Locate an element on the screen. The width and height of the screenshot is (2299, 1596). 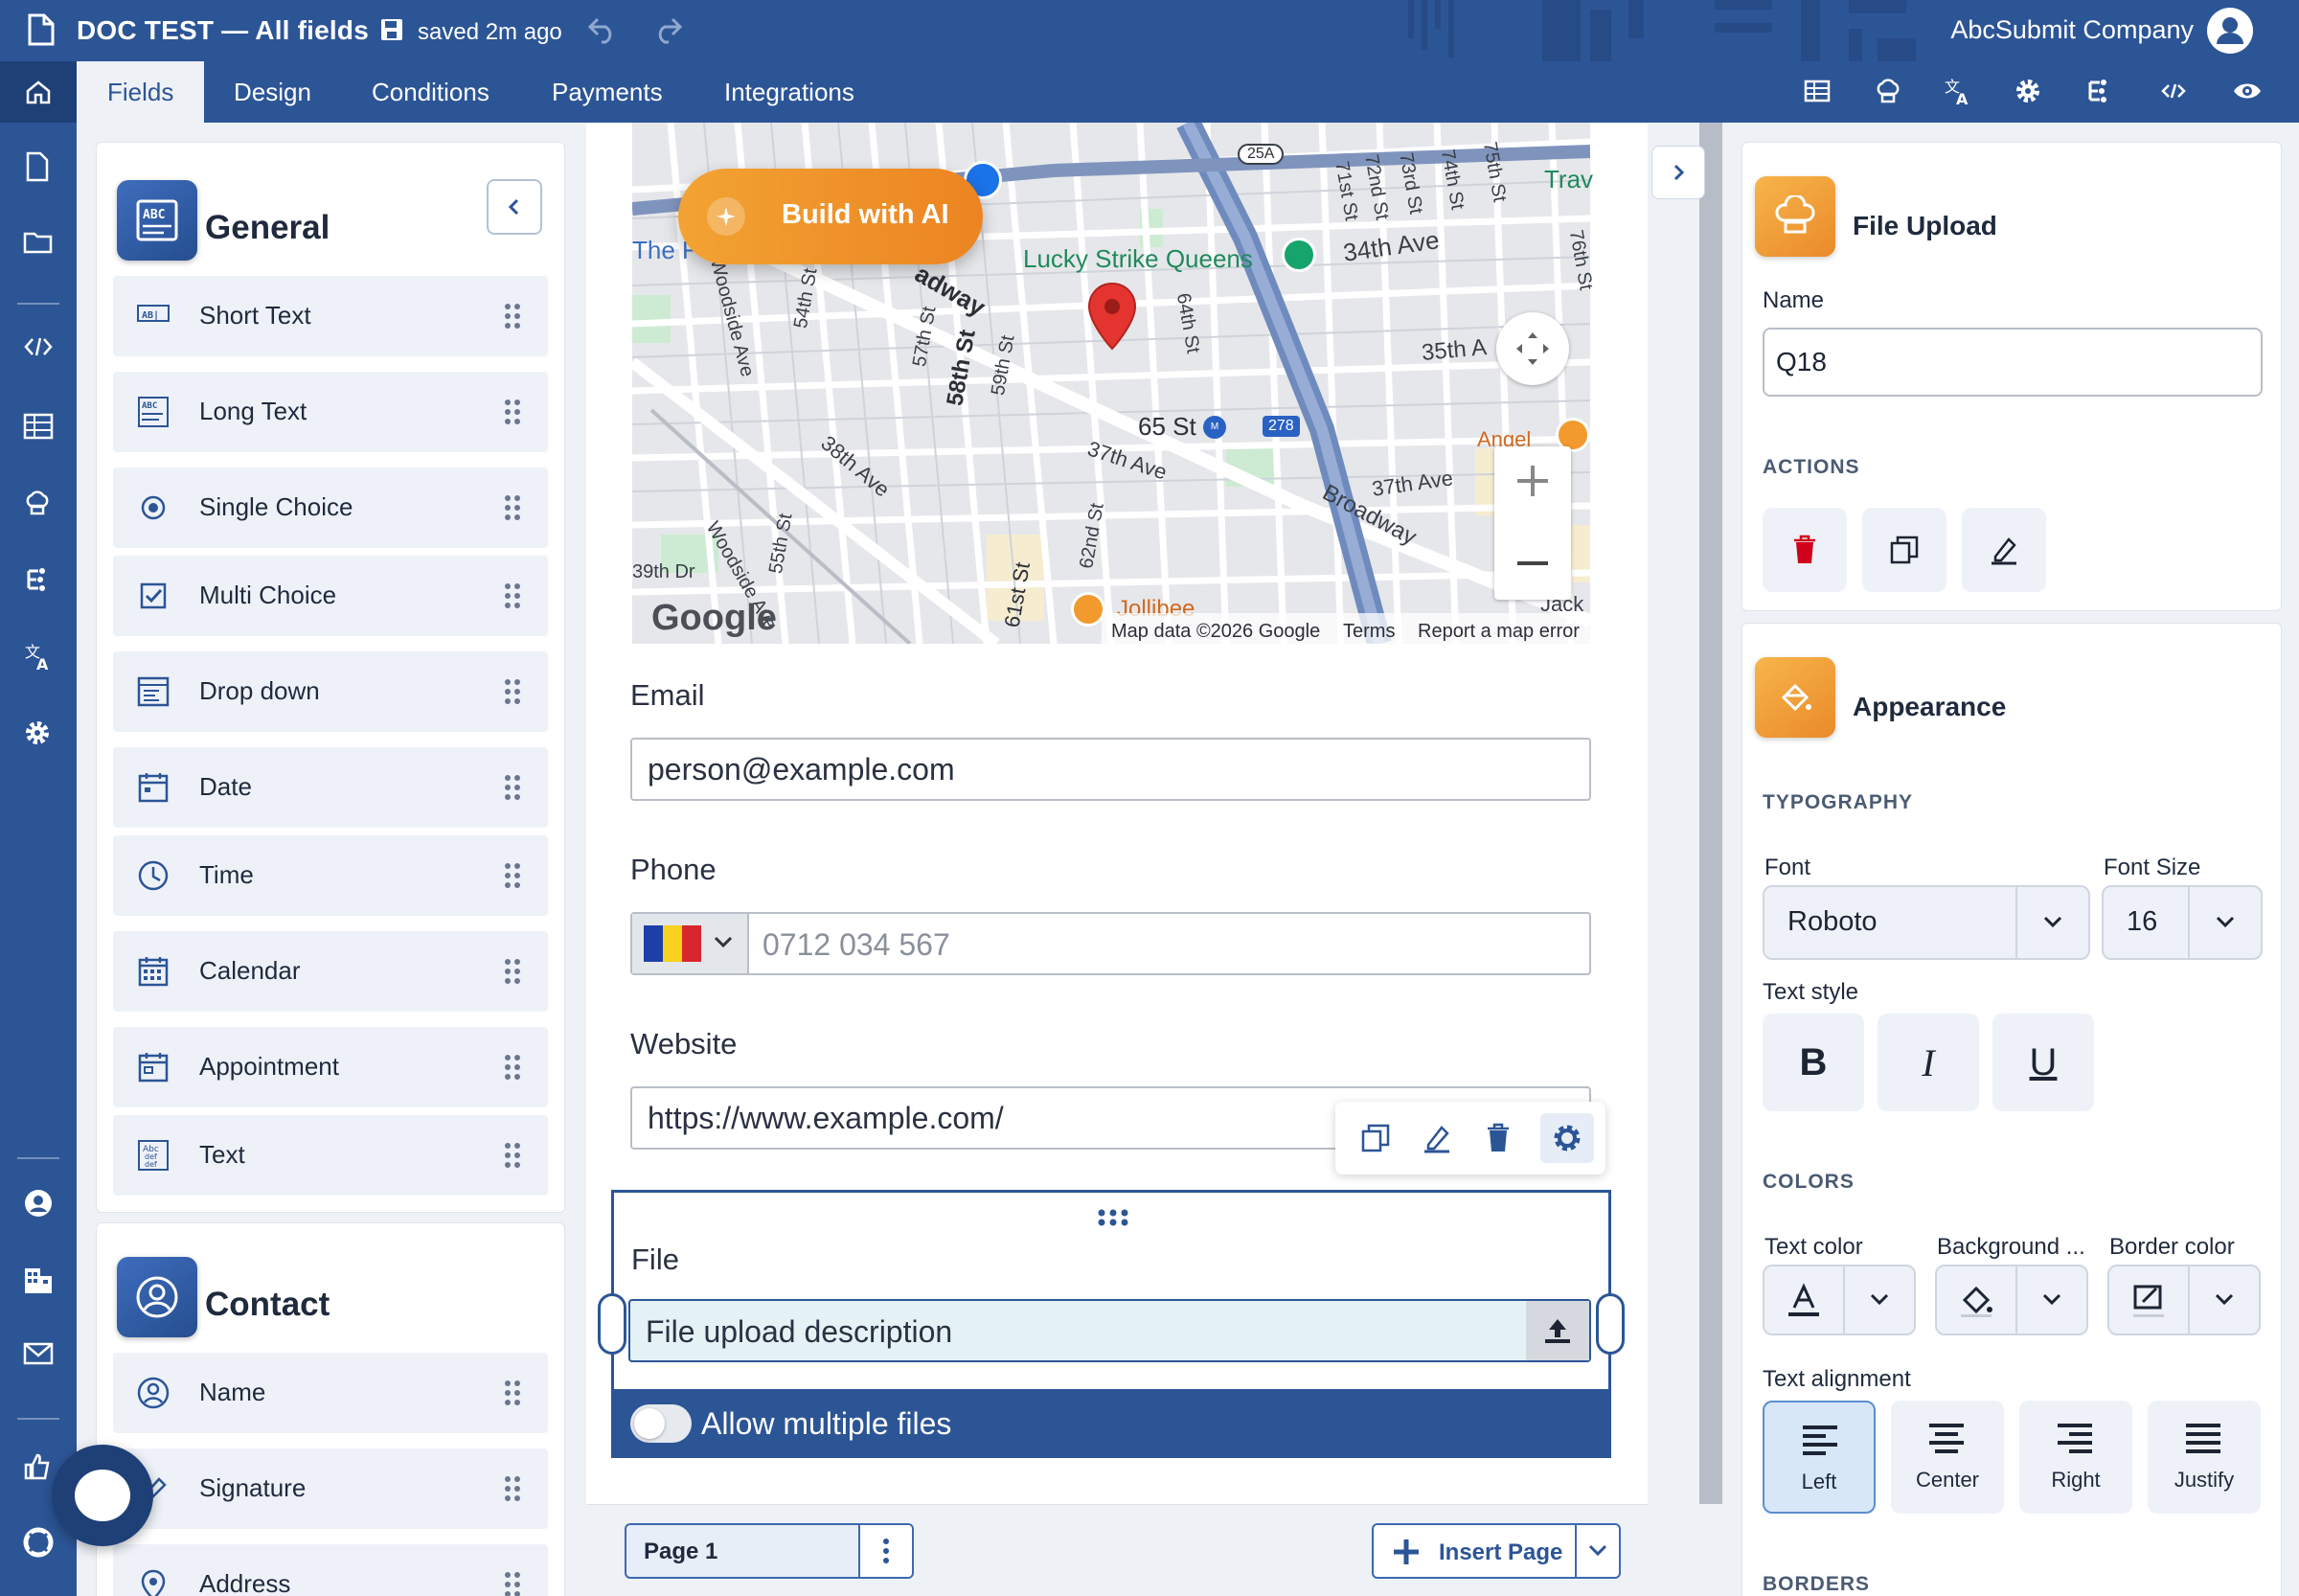
mail-icon is located at coordinates (38, 1353).